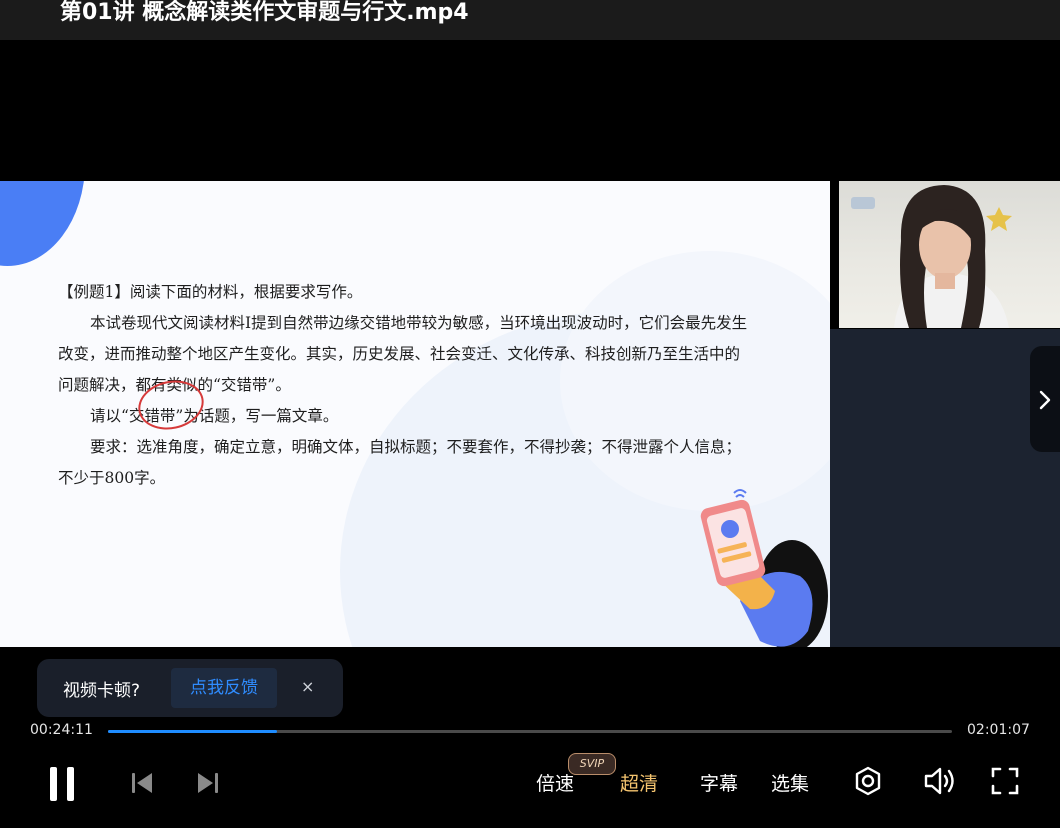 The image size is (1060, 828). Describe the element at coordinates (592, 764) in the screenshot. I see `svip-badge: SVIP` at that location.